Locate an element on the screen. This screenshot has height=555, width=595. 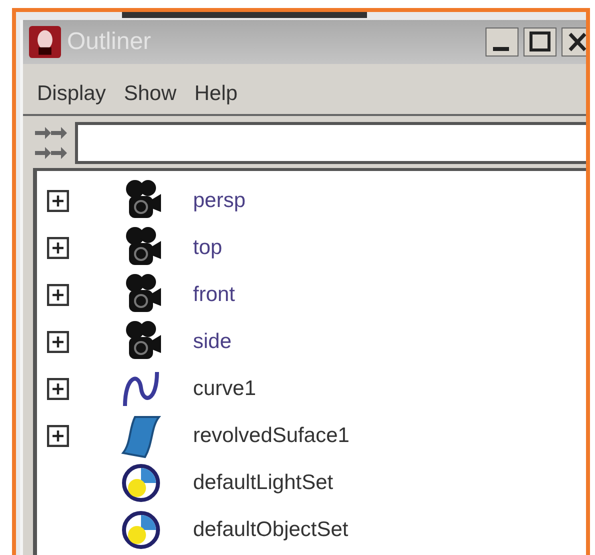
menu-item: Help is located at coordinates (216, 94).